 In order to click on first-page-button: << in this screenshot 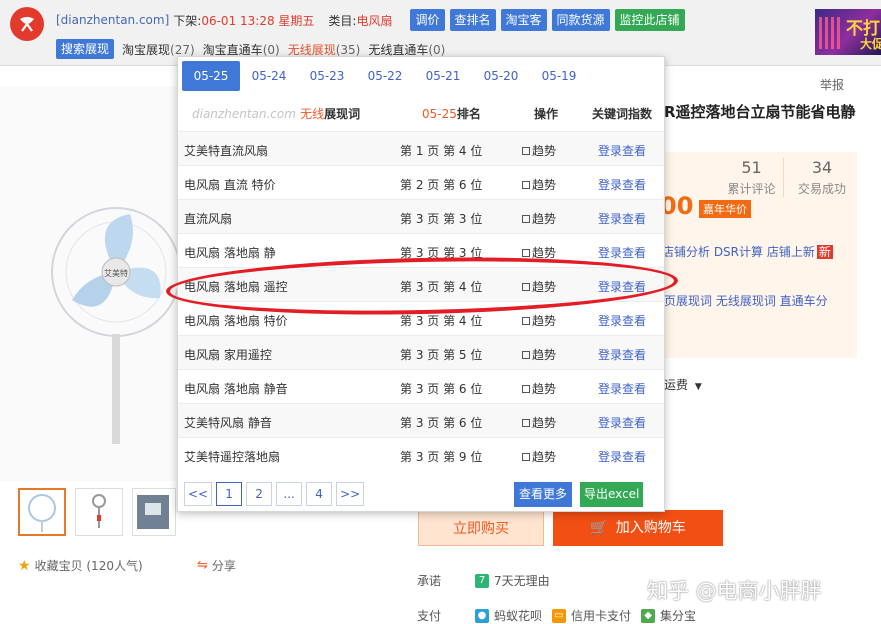, I will do `click(198, 494)`.